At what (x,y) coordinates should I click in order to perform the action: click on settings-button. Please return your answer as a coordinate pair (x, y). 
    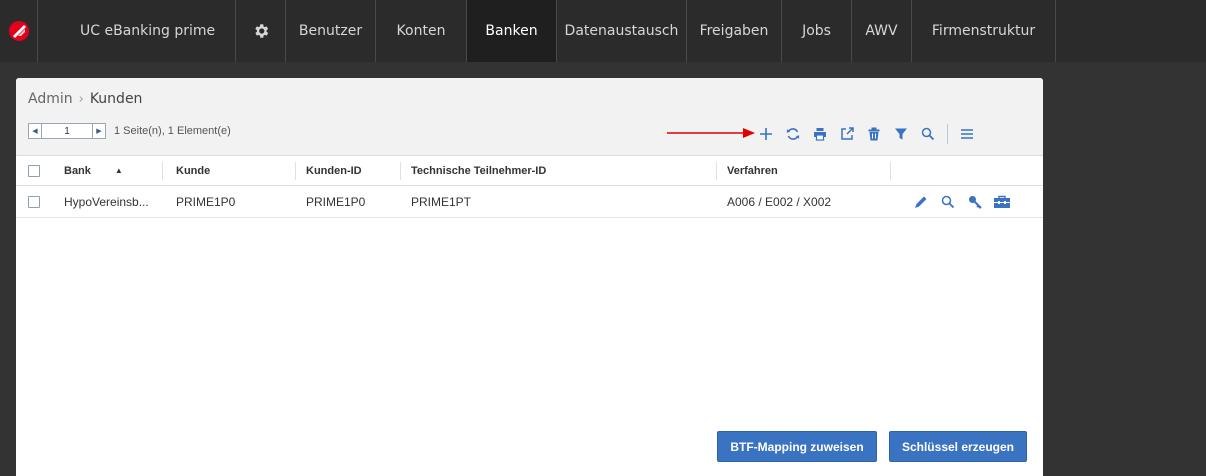
    Looking at the image, I should click on (261, 31).